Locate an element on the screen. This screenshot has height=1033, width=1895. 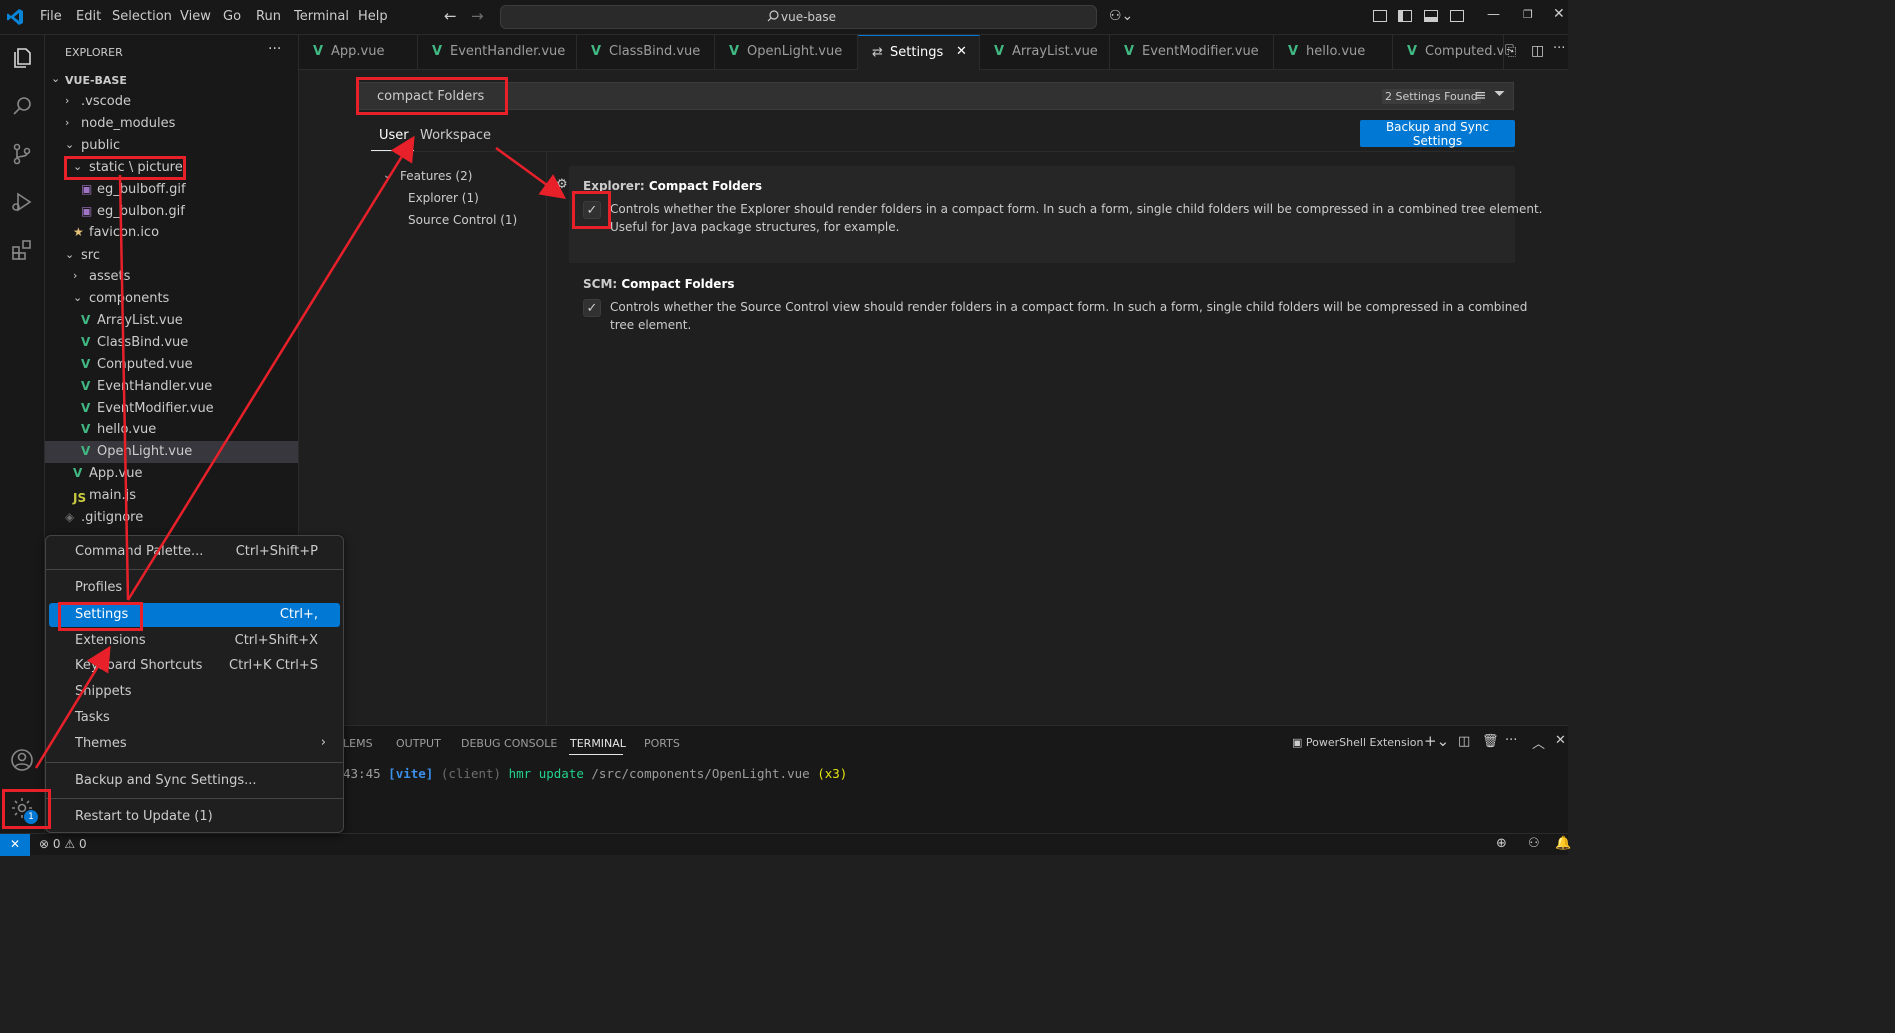
extensions-icon is located at coordinates (22, 250).